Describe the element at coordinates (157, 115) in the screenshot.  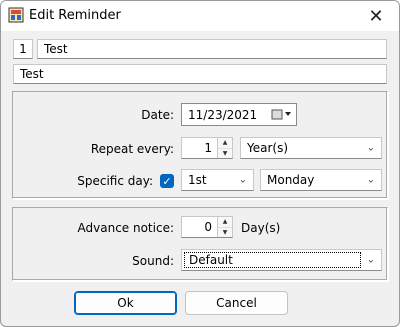
I see `date-label: Date:` at that location.